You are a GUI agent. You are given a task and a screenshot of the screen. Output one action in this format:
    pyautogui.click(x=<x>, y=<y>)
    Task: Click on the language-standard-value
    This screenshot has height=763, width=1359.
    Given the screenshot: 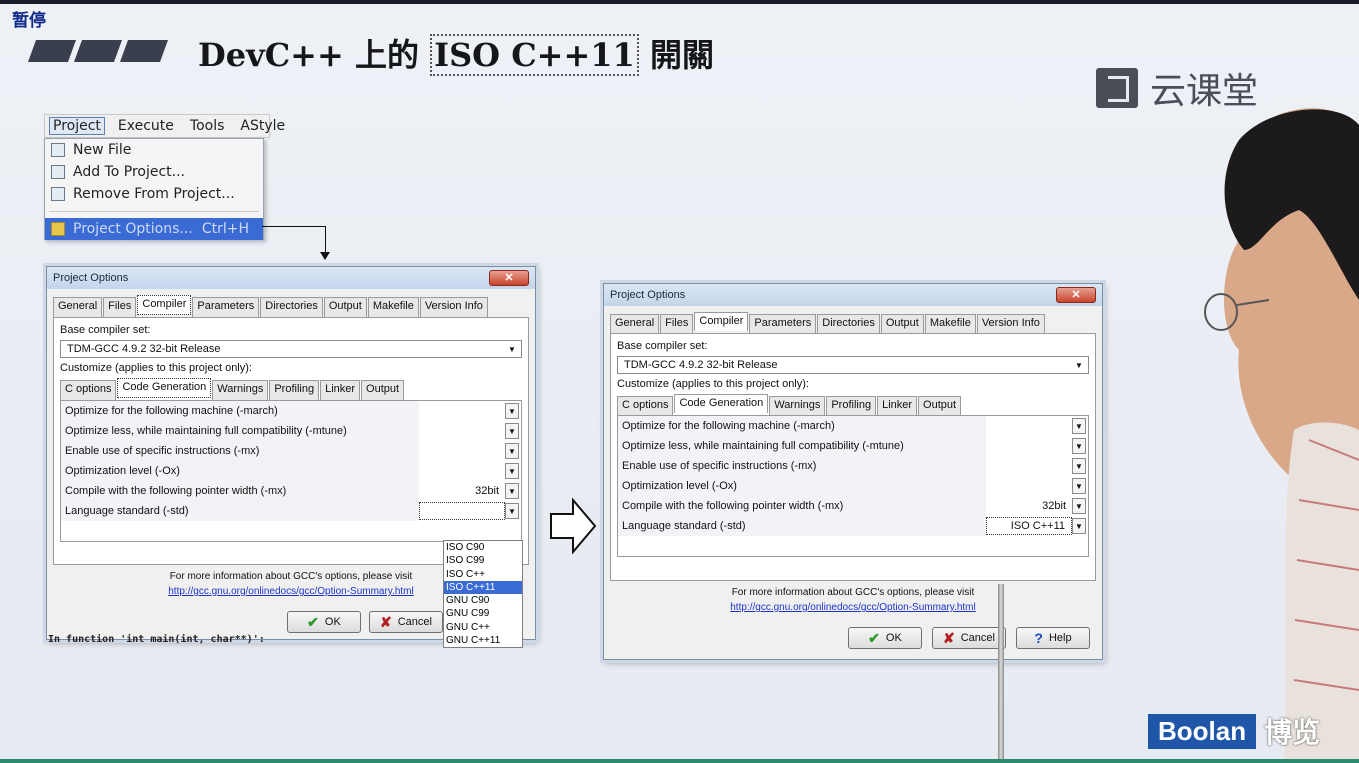 What is the action you would take?
    pyautogui.click(x=462, y=511)
    